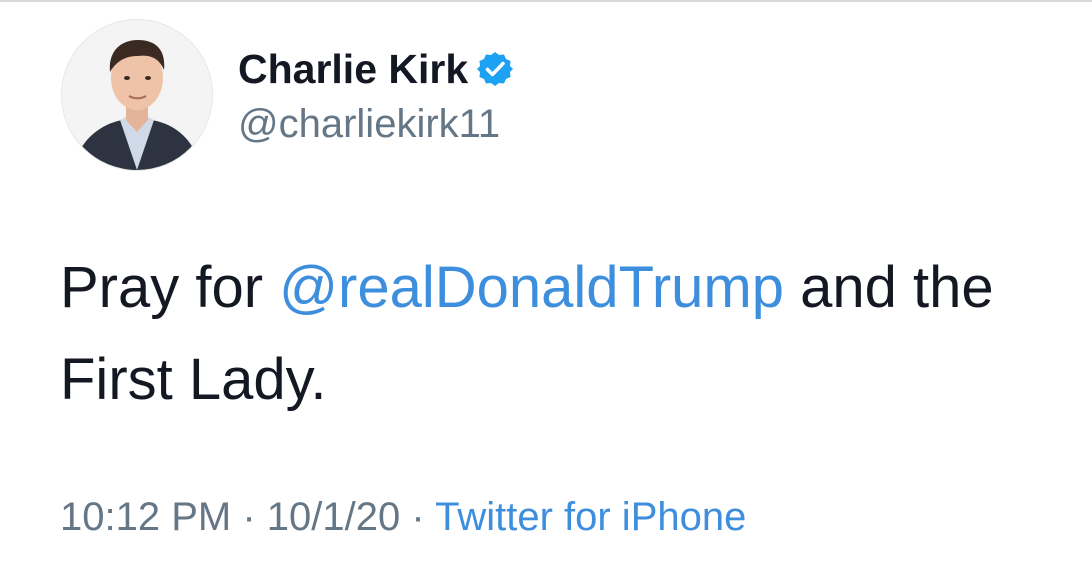  I want to click on display-name: Charlie Kirk, so click(353, 69).